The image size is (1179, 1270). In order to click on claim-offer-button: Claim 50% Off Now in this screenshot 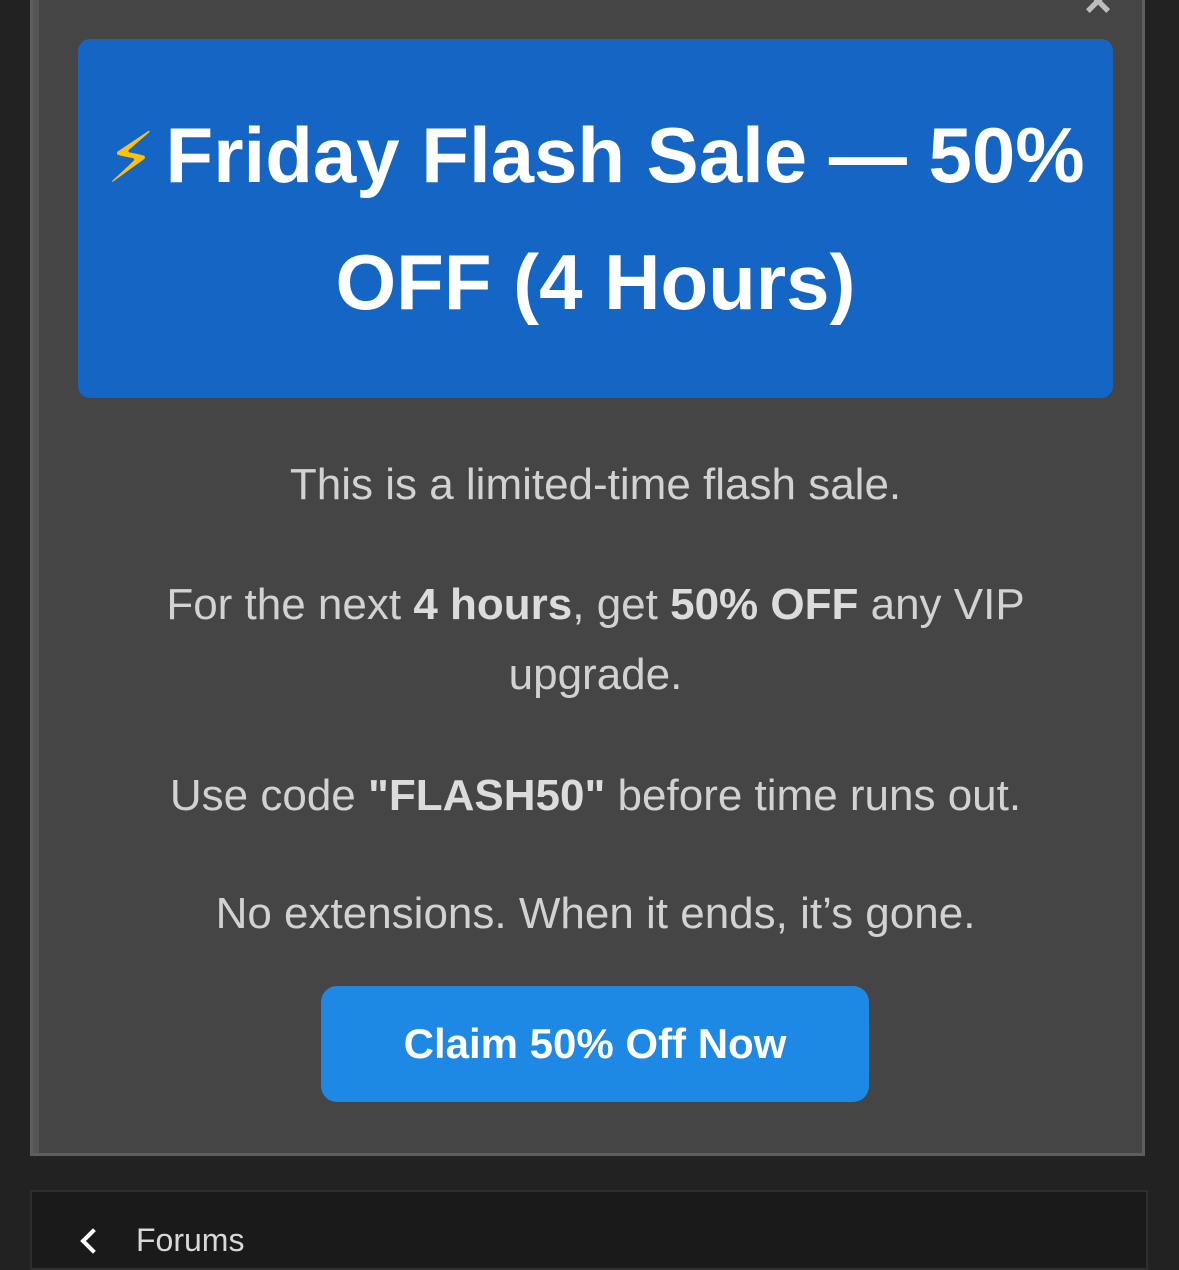, I will do `click(595, 1044)`.